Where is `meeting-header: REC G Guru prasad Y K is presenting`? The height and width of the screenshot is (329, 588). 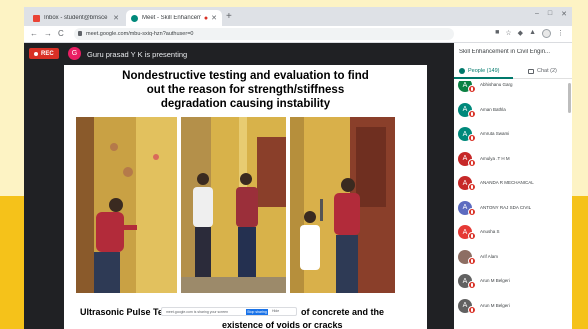 meeting-header: REC G Guru prasad Y K is presenting is located at coordinates (239, 54).